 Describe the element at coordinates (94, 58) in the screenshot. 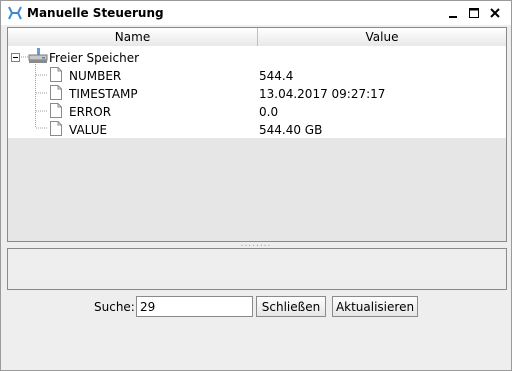

I see `tree-root-label: Freier Speicher` at that location.